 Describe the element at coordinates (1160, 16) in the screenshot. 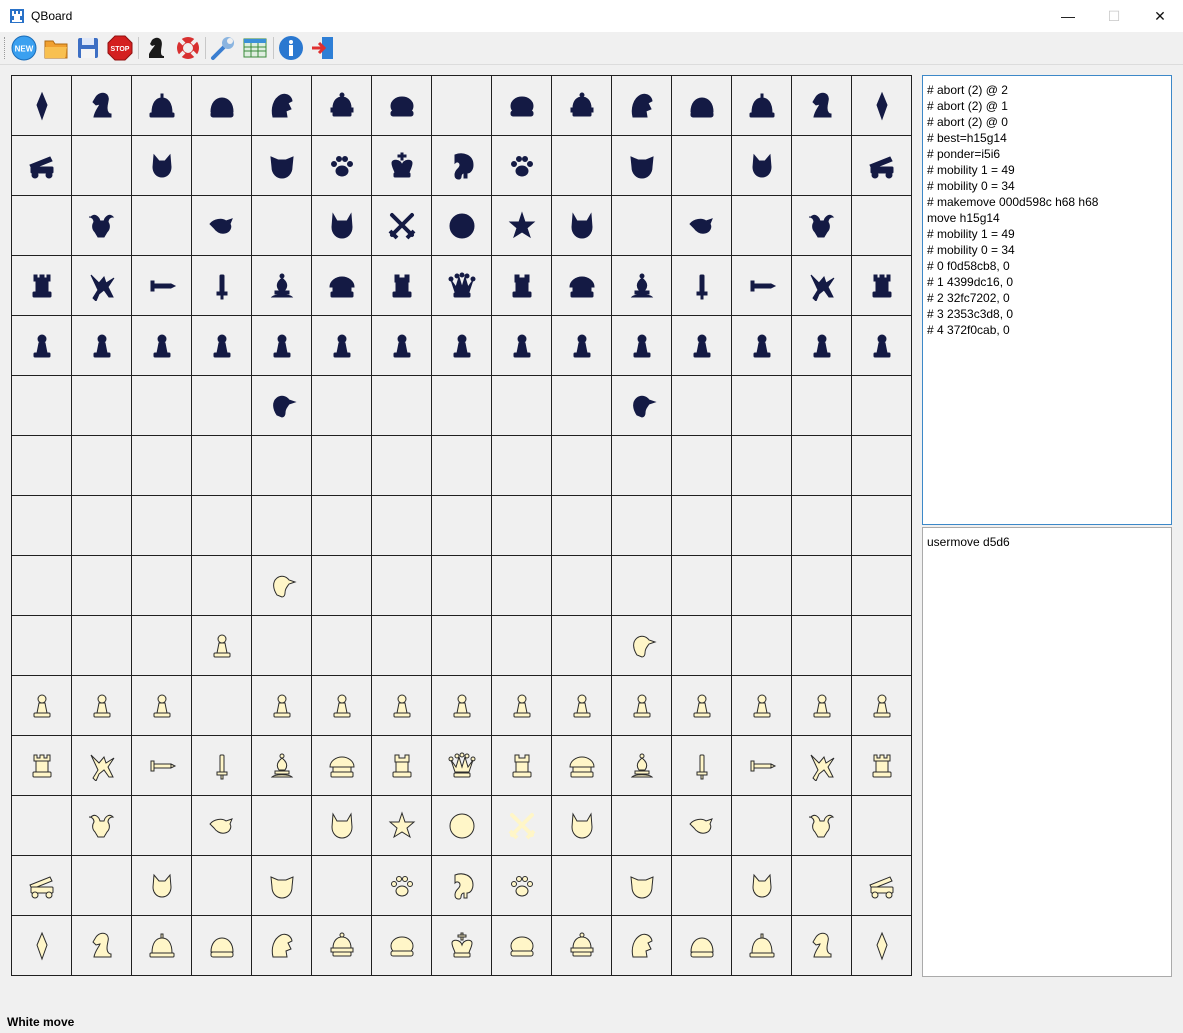

I see `close-button: ✕` at that location.